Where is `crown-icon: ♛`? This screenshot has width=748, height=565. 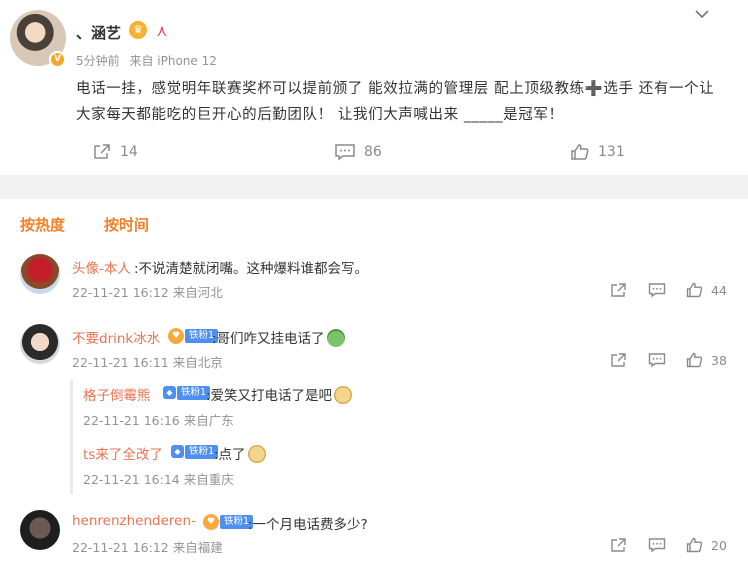
crown-icon: ♛ is located at coordinates (138, 30).